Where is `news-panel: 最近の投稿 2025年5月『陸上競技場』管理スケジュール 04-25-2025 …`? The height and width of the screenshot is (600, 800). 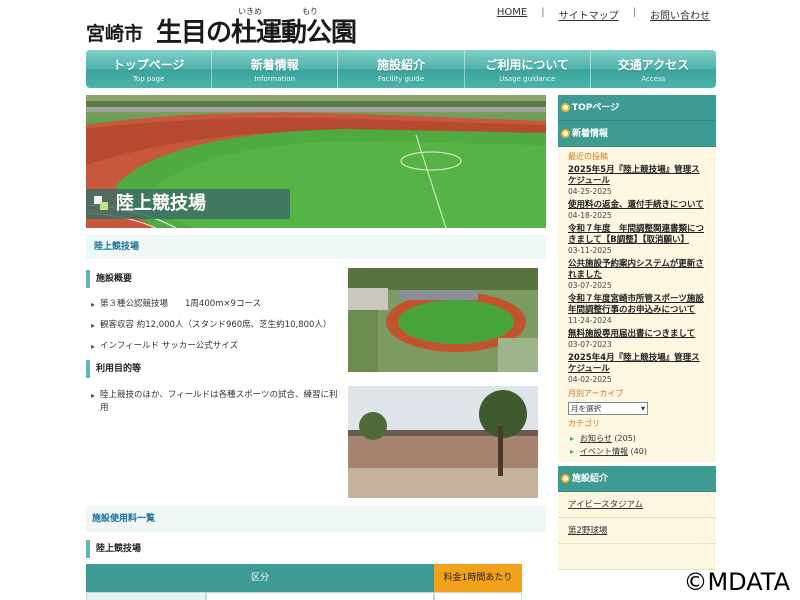
news-panel: 最近の投稿 2025年5月『陸上競技場』管理スケジュール 04-25-2025 … is located at coordinates (637, 304).